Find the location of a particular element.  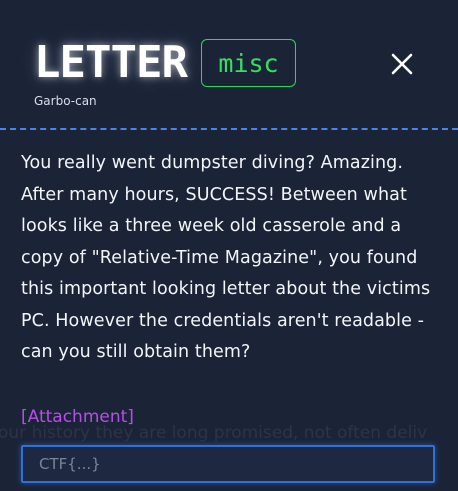

close-button is located at coordinates (402, 64).